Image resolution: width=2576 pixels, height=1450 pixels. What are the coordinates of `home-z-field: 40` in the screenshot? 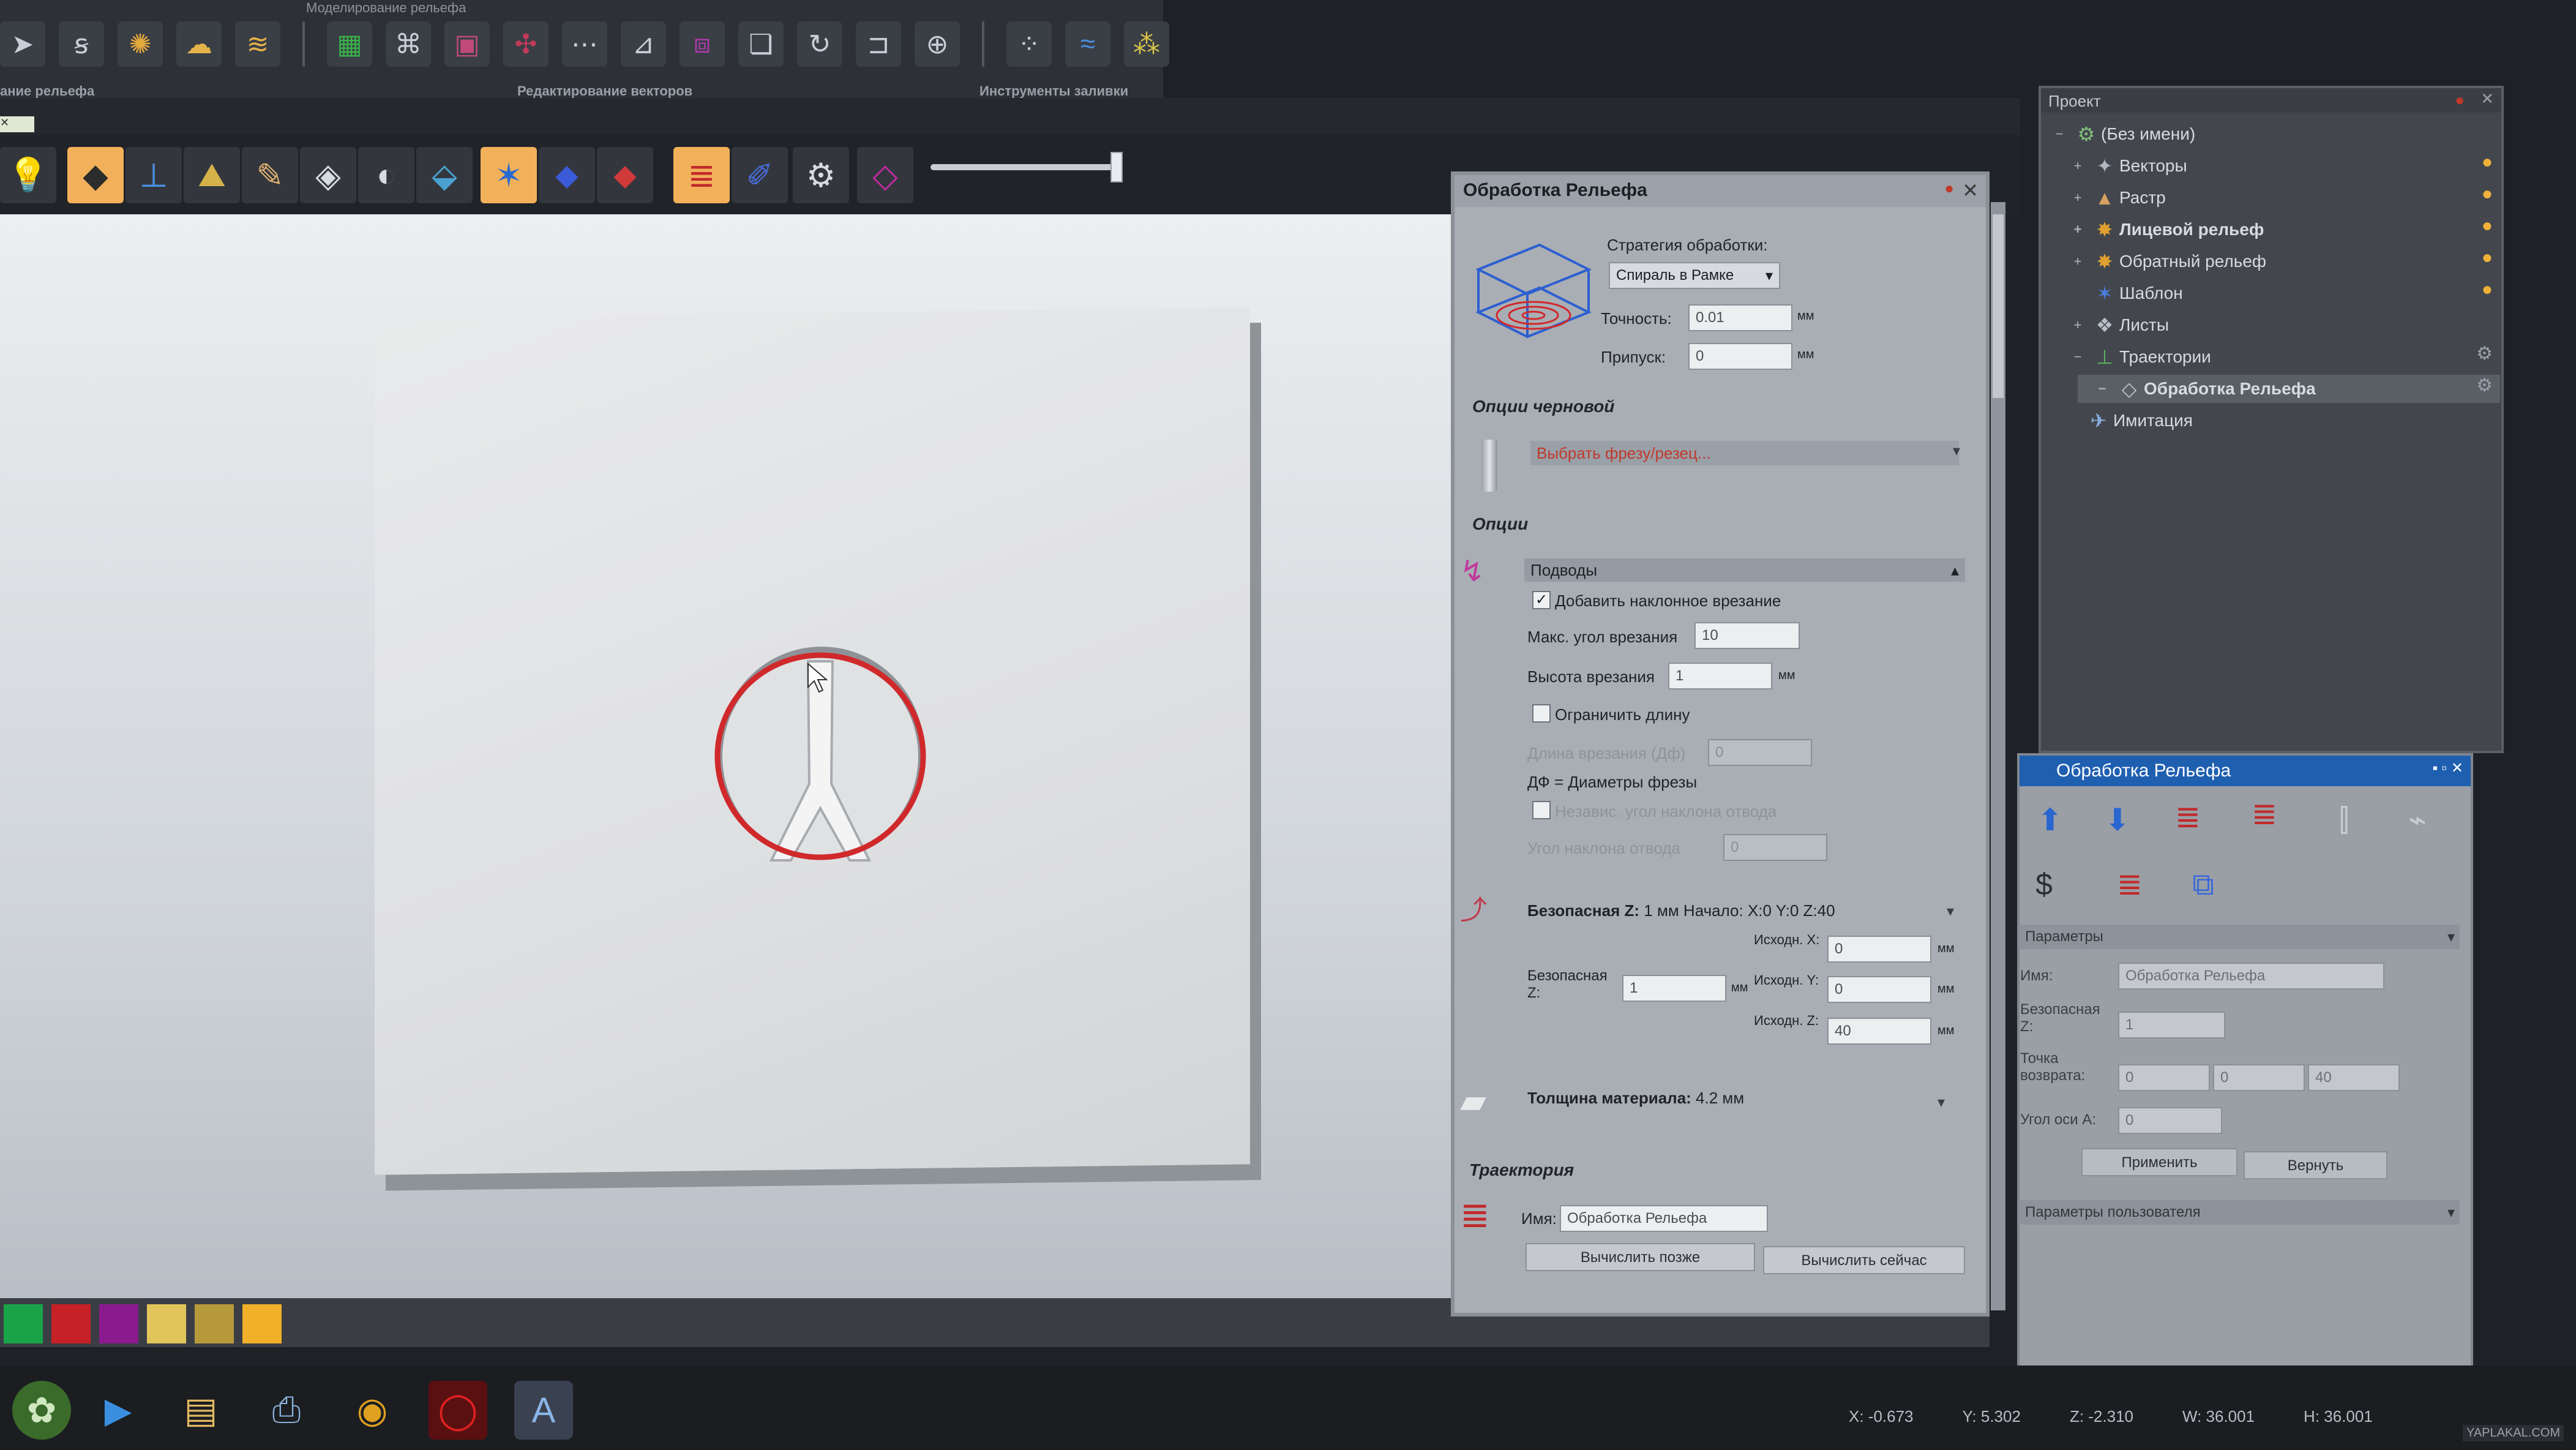 It's located at (1879, 1031).